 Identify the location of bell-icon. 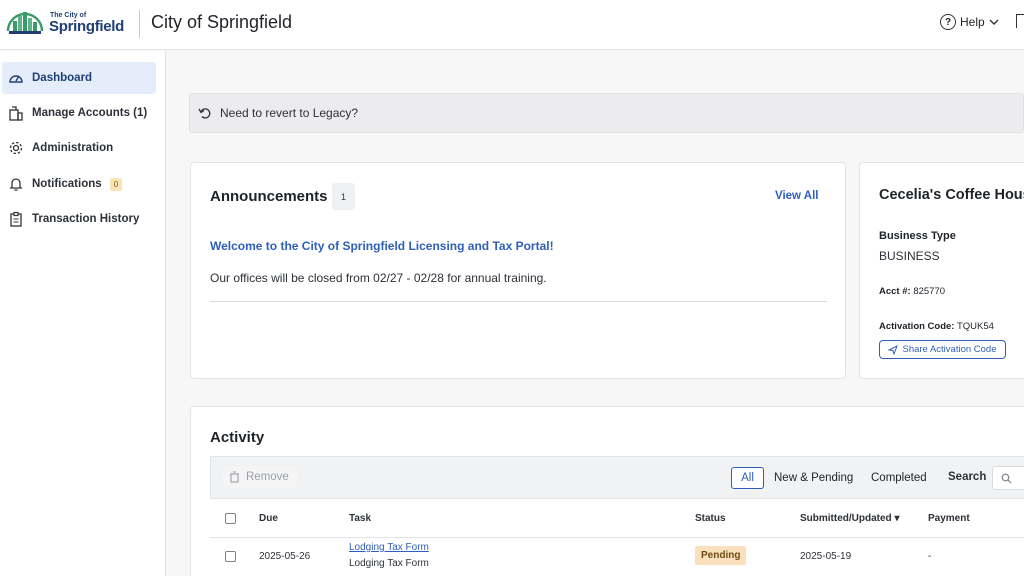
(16, 184).